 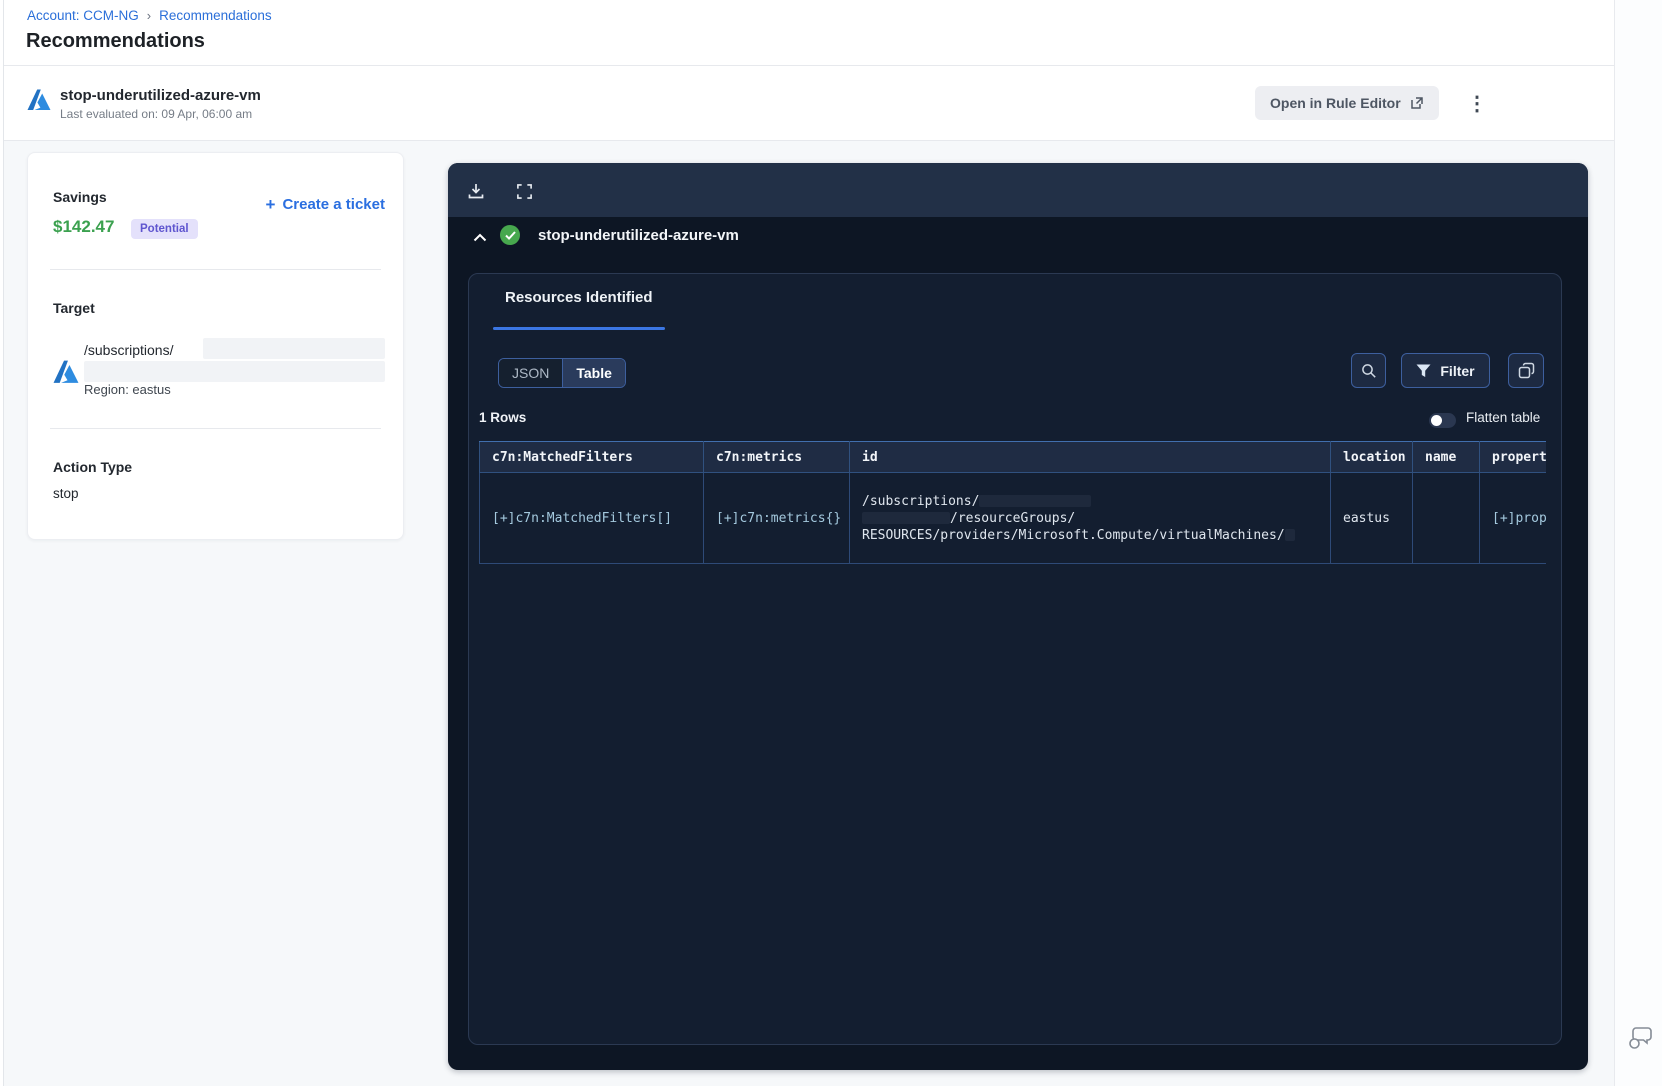 What do you see at coordinates (160, 95) in the screenshot?
I see `rule-name: stop-underutilized-azure-vm` at bounding box center [160, 95].